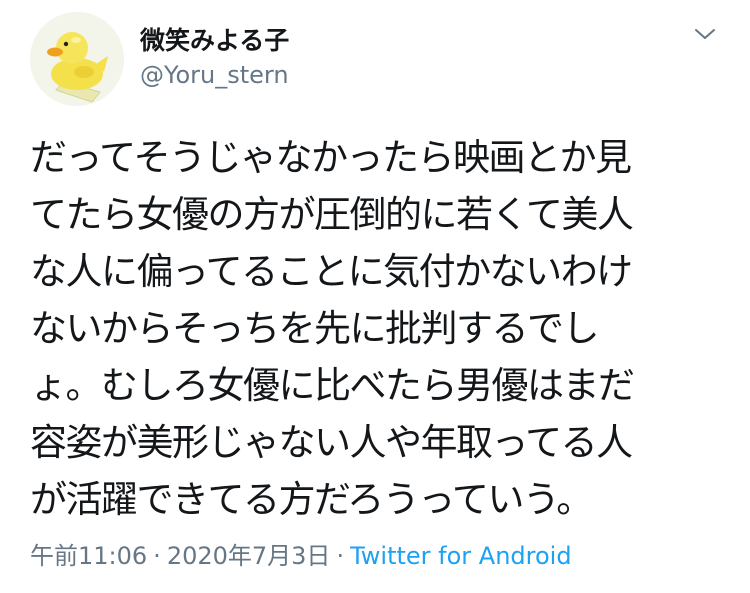 The image size is (750, 593). I want to click on display-name: 微笑みよる子, so click(214, 41).